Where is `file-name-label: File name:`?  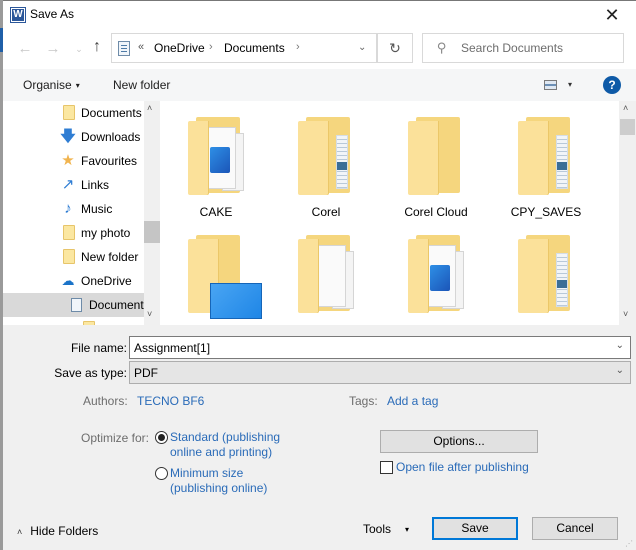 file-name-label: File name: is located at coordinates (98, 348).